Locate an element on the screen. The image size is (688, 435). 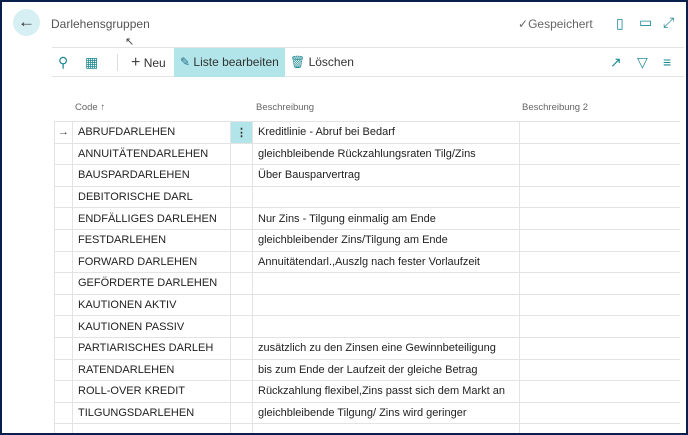
column-header-code: Code ↑ is located at coordinates (90, 107).